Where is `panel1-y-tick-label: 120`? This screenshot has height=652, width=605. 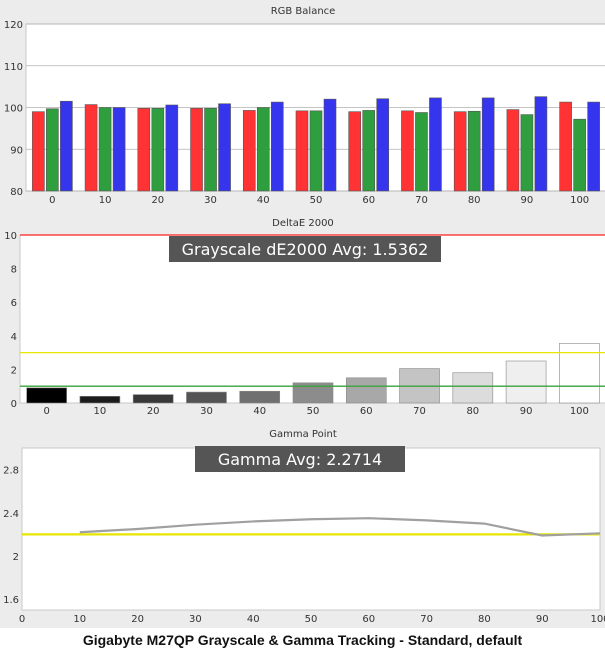
panel1-y-tick-label: 120 is located at coordinates (13, 25).